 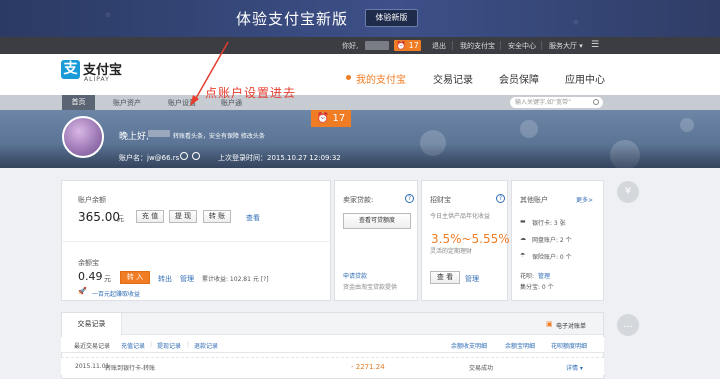 I want to click on promo-banner: 体验支付宝新版 体验新版, so click(x=360, y=18).